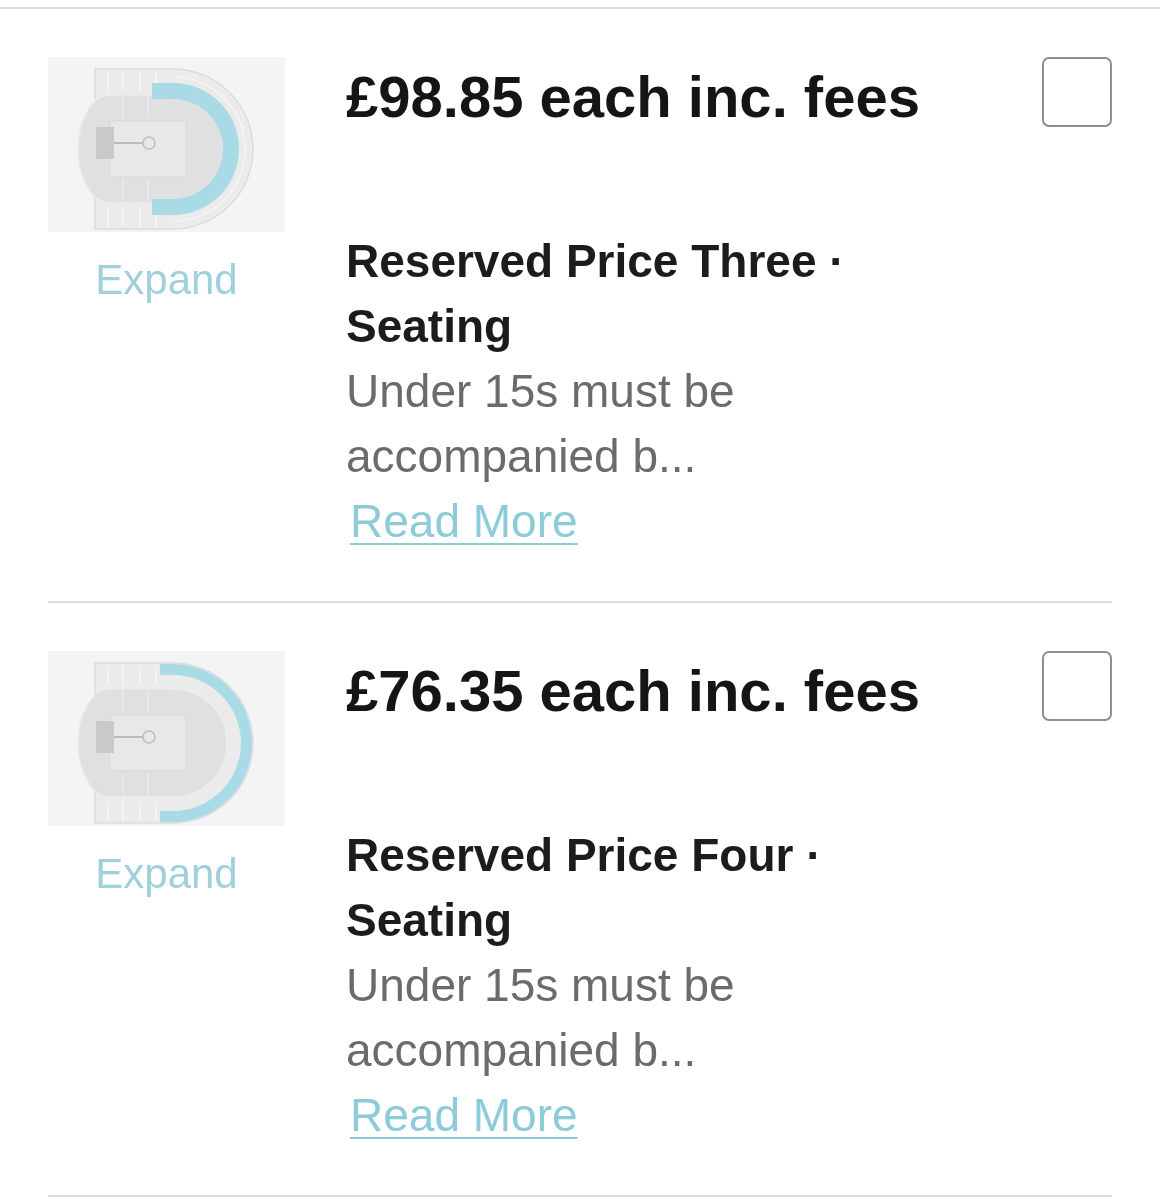 Image resolution: width=1160 pixels, height=1200 pixels. Describe the element at coordinates (633, 97) in the screenshot. I see `ticket-price: £98.85 each inc. fees` at that location.